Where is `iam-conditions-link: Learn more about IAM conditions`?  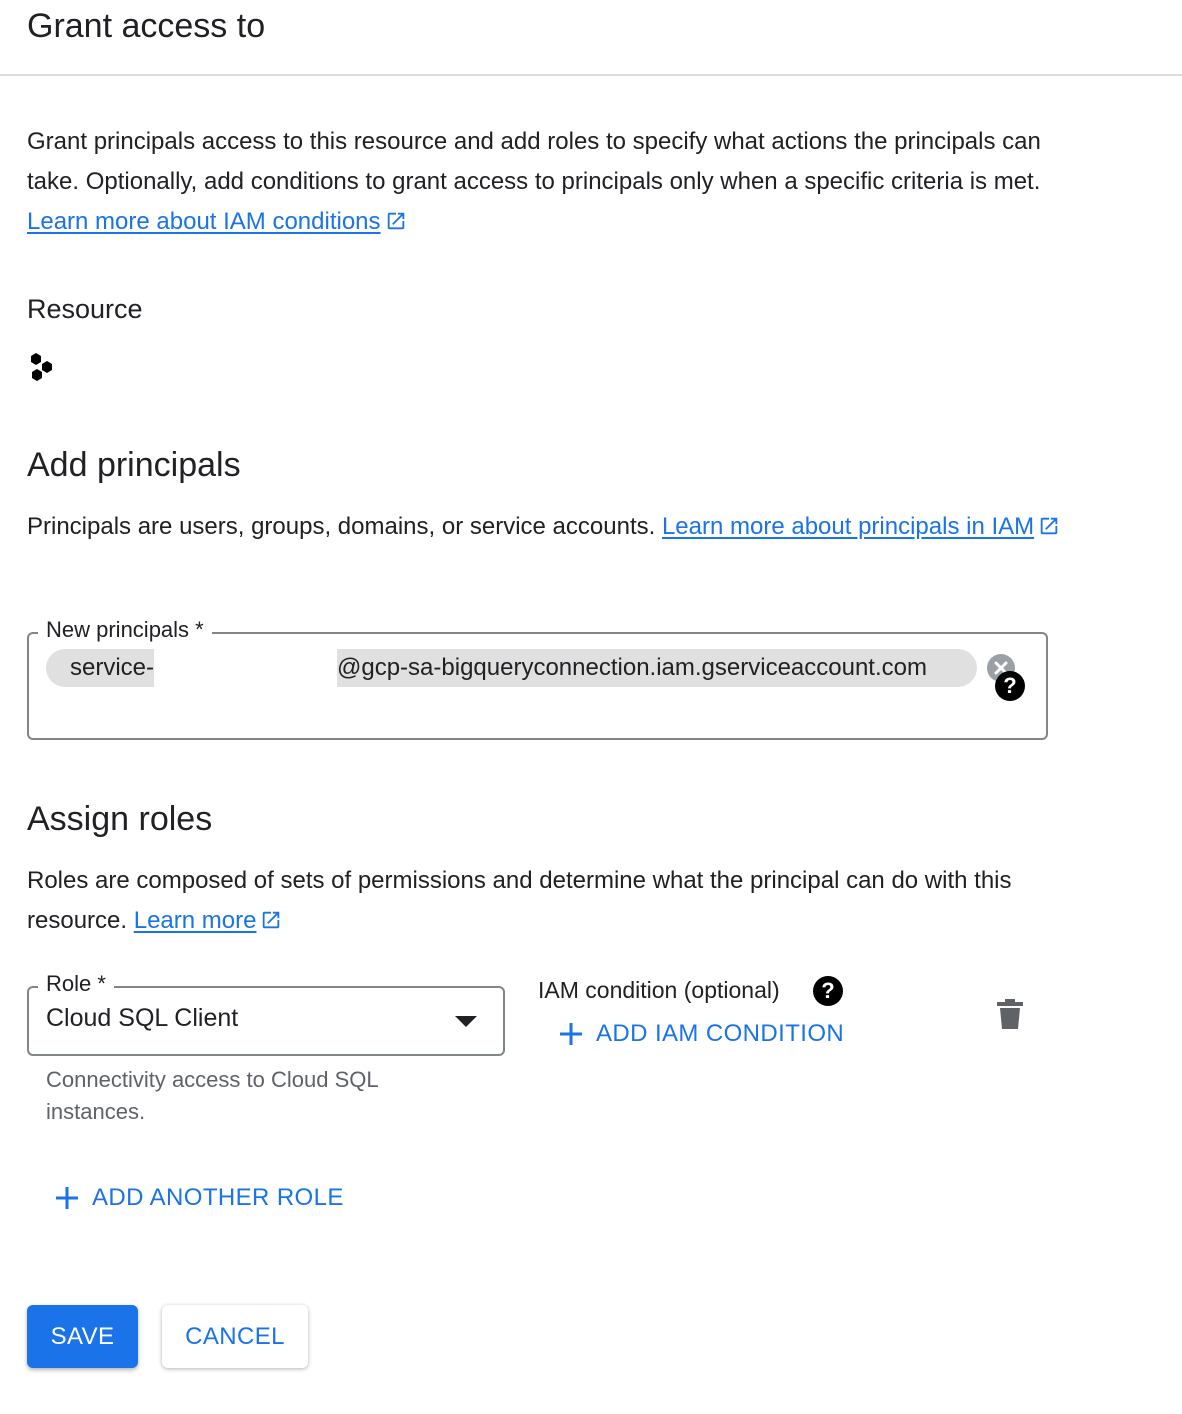 iam-conditions-link: Learn more about IAM conditions is located at coordinates (217, 221).